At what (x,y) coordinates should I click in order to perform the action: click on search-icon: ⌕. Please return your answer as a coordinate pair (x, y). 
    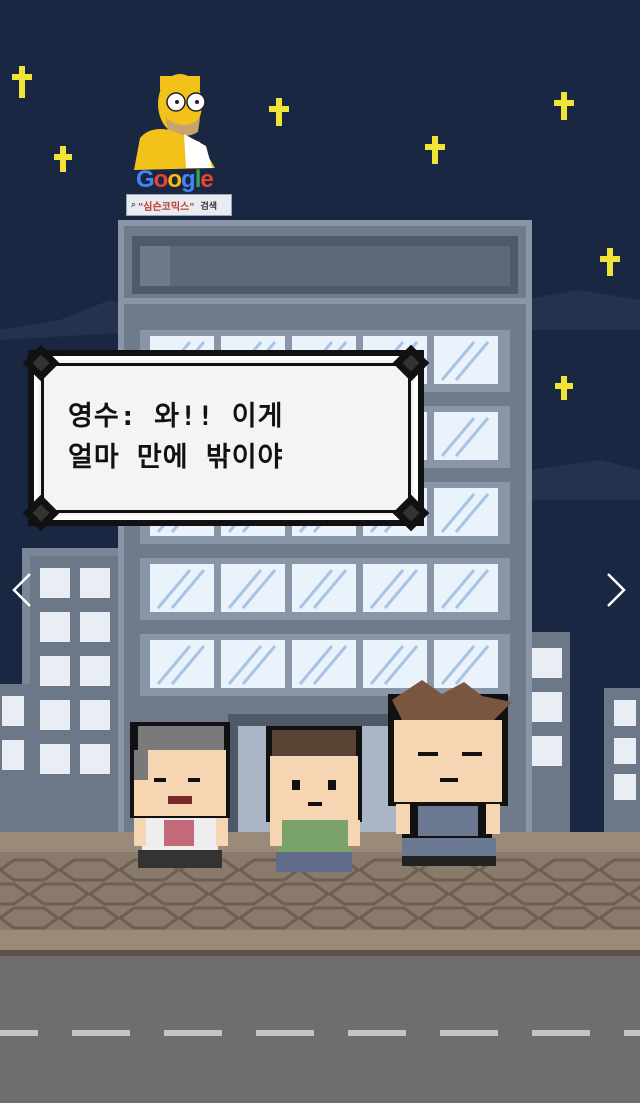
    Looking at the image, I should click on (134, 205).